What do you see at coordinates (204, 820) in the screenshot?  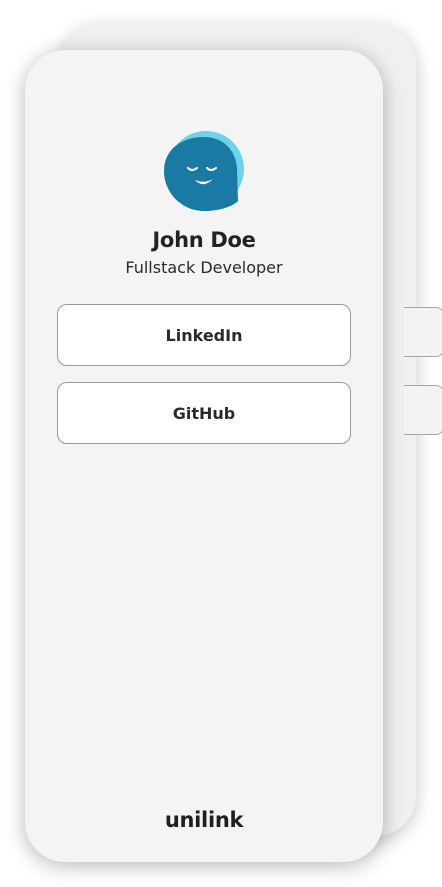 I see `brand-logo-text: unilink` at bounding box center [204, 820].